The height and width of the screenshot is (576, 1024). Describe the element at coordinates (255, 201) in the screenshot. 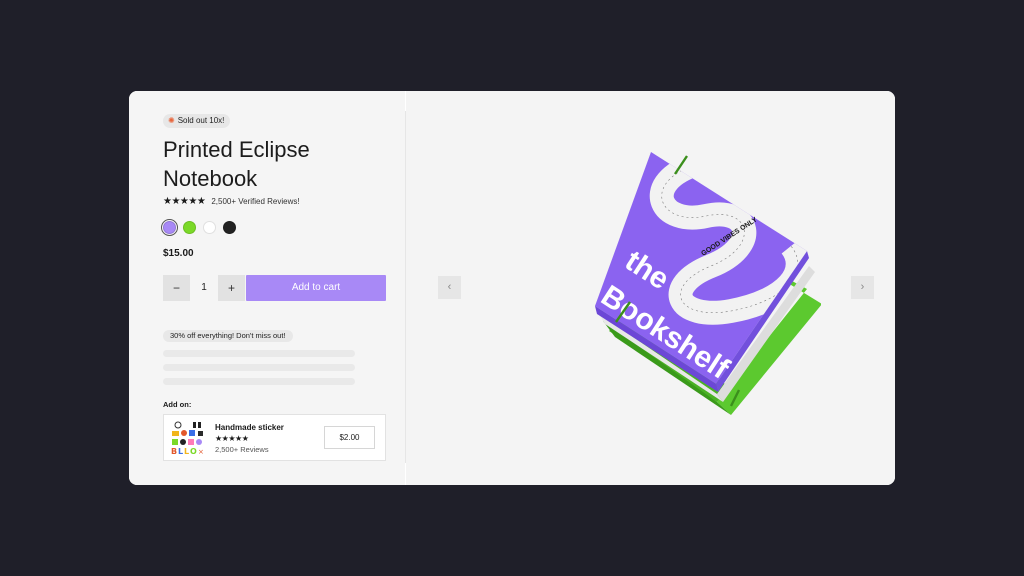

I see `reviews-count: 2,500+ Verified Reviews!` at that location.